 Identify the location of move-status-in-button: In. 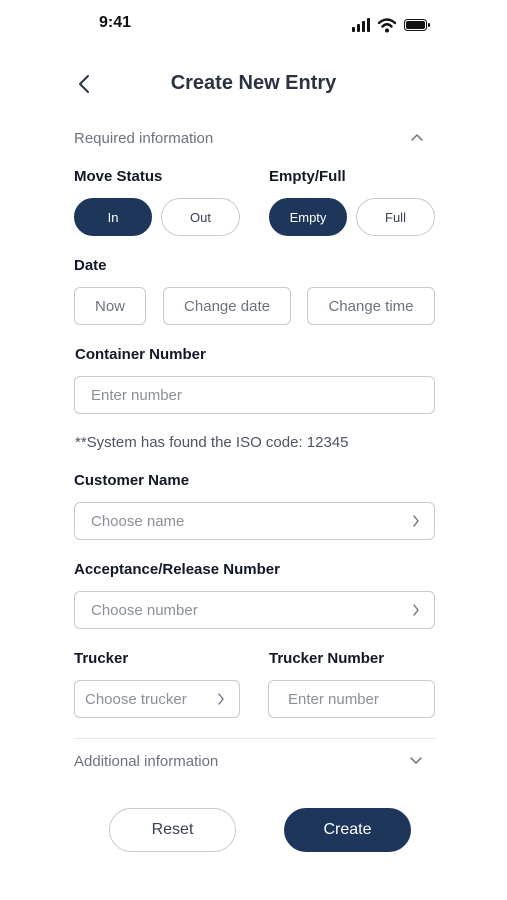
(113, 217).